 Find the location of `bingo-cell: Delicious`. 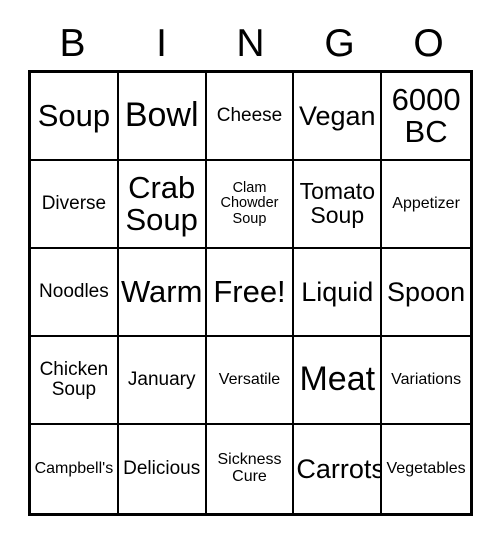

bingo-cell: Delicious is located at coordinates (162, 469).